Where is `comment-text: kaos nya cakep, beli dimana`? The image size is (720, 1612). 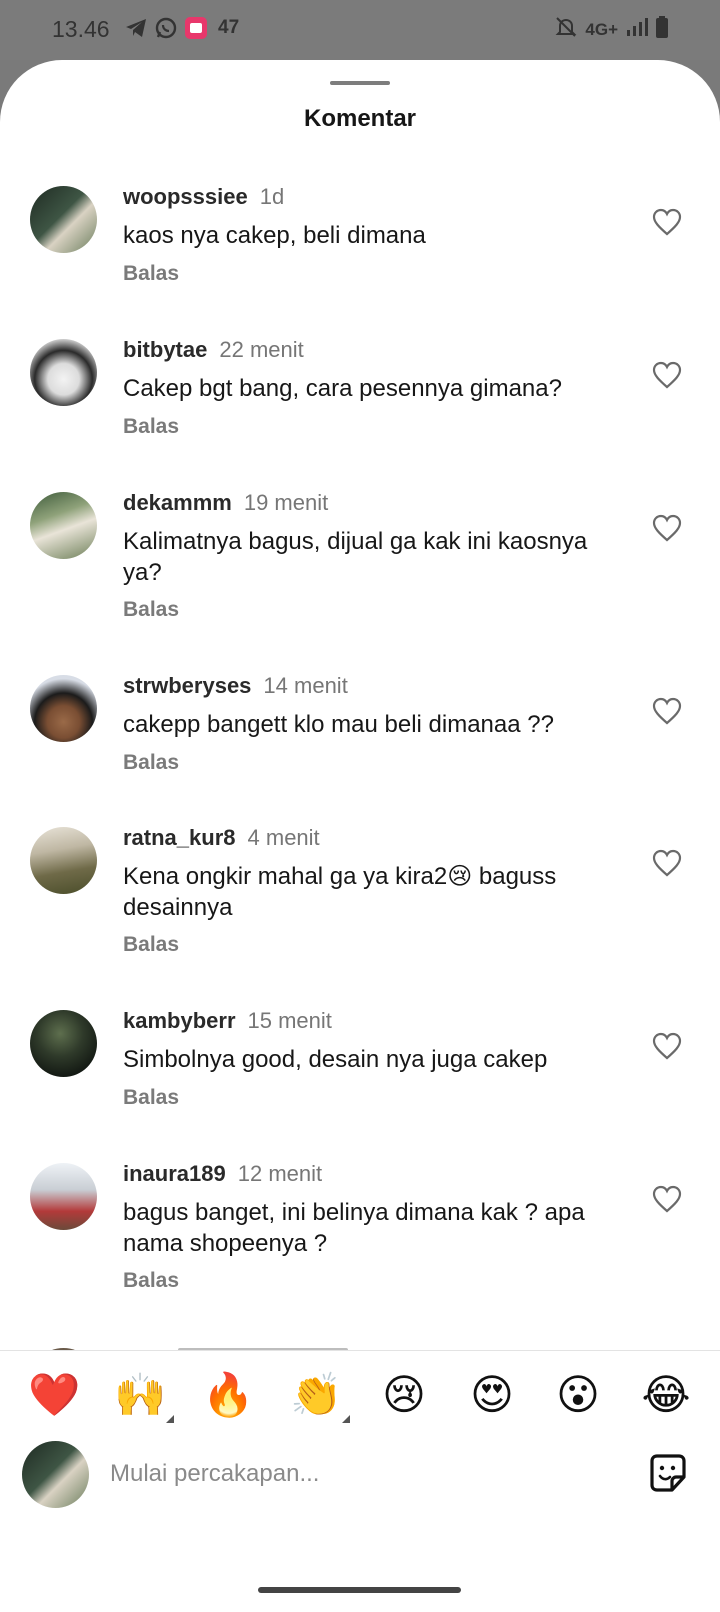
comment-text: kaos nya cakep, beli dimana is located at coordinates (274, 235).